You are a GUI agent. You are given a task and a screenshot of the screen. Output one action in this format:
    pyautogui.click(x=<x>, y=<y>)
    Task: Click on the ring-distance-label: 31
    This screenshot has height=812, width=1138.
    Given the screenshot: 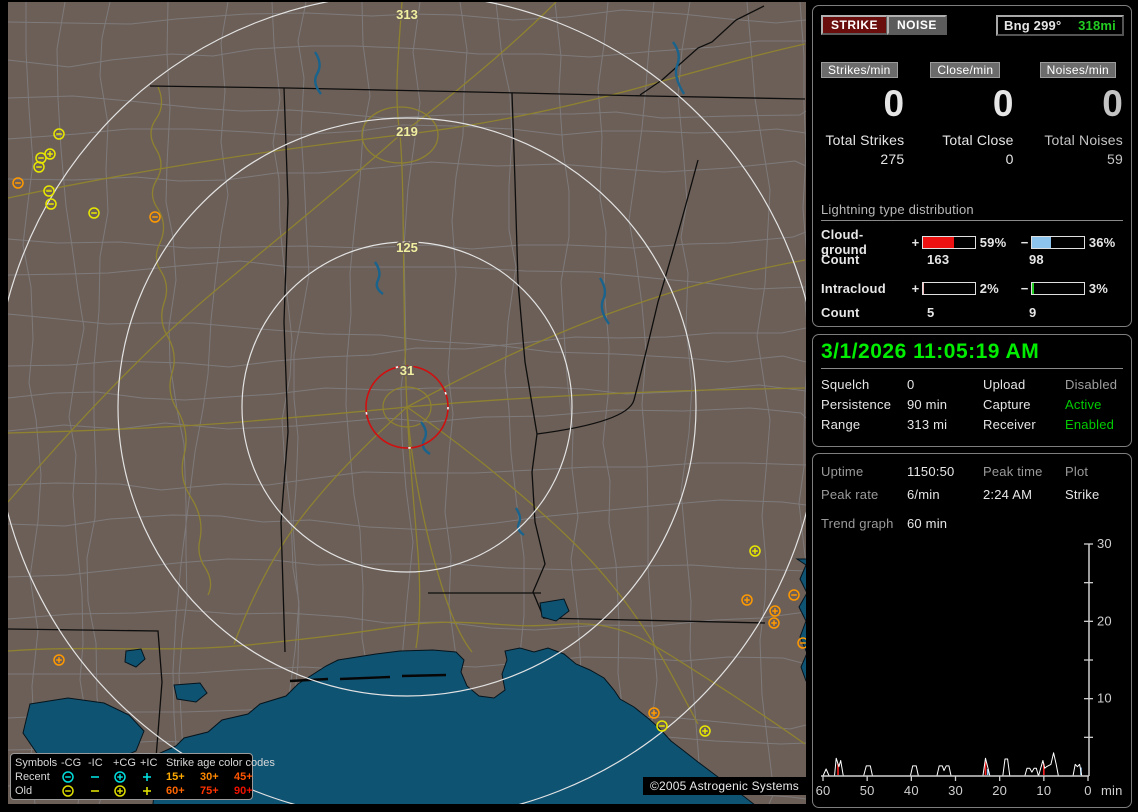 What is the action you would take?
    pyautogui.click(x=407, y=370)
    